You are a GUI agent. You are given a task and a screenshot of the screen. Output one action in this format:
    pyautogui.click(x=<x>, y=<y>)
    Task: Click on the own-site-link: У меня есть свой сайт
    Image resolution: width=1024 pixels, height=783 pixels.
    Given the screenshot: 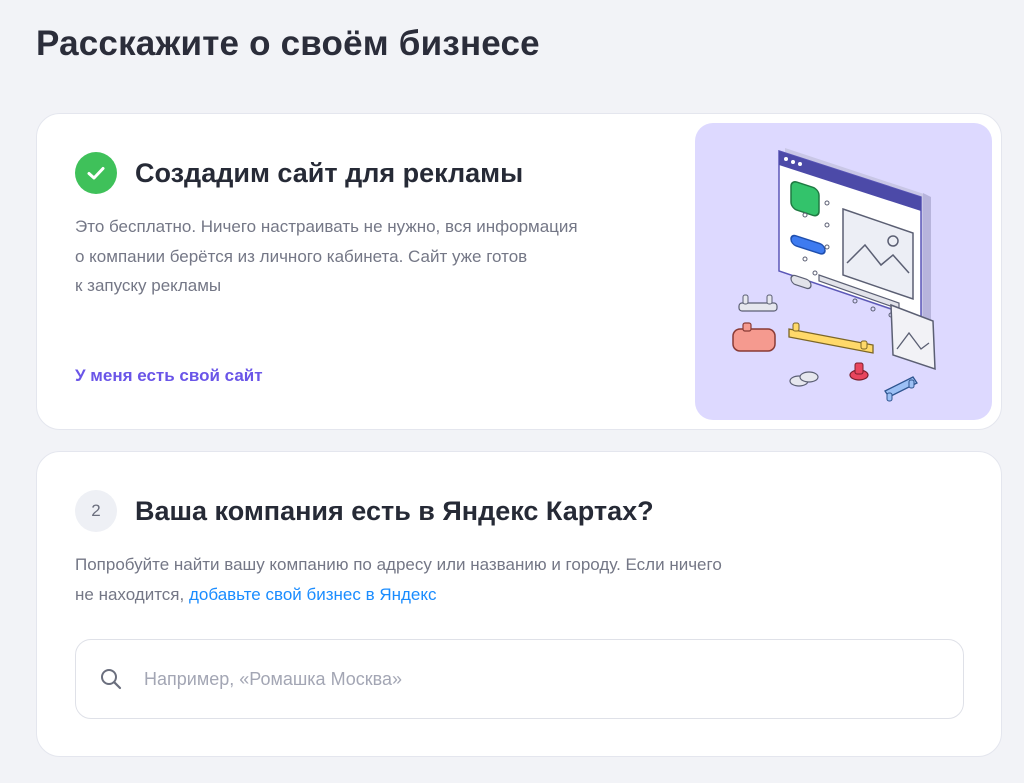 What is the action you would take?
    pyautogui.click(x=169, y=376)
    